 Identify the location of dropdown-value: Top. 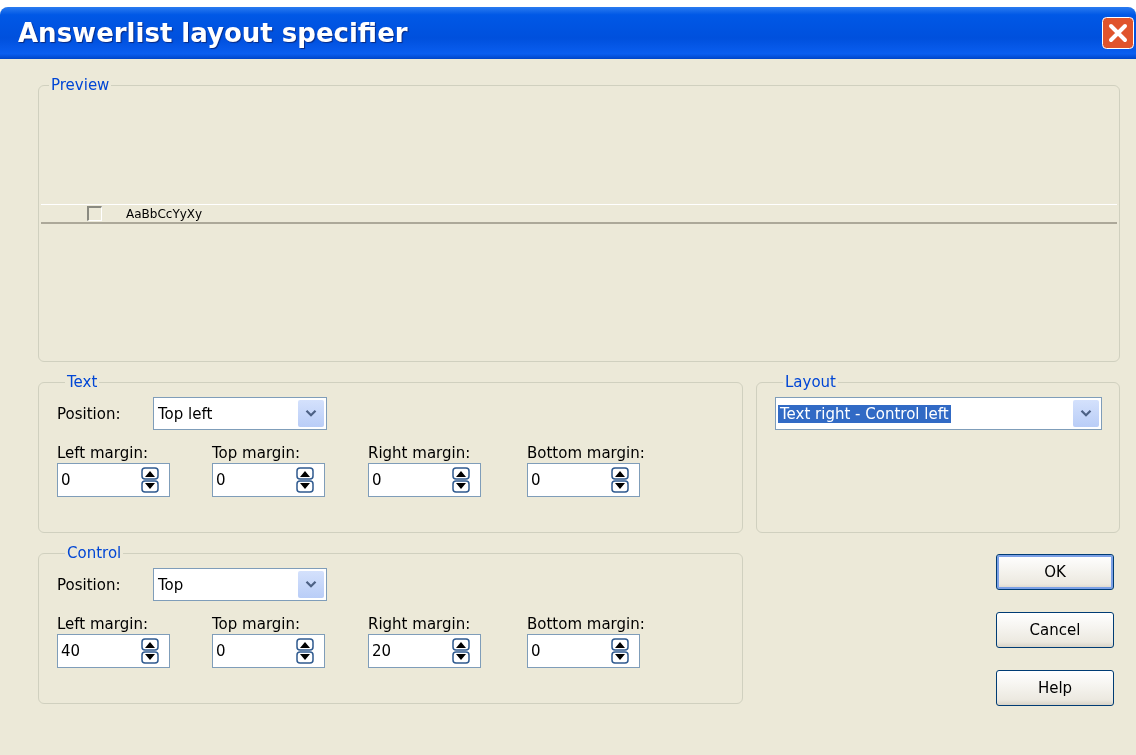
(171, 584).